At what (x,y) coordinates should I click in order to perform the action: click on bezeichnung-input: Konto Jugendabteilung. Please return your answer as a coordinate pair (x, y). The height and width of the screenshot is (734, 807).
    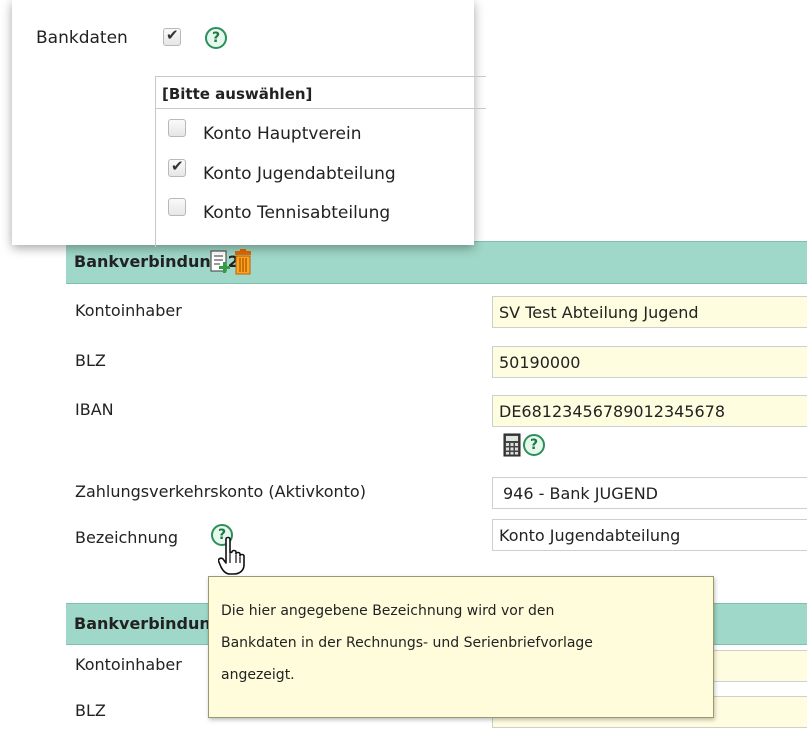
    Looking at the image, I should click on (649, 535).